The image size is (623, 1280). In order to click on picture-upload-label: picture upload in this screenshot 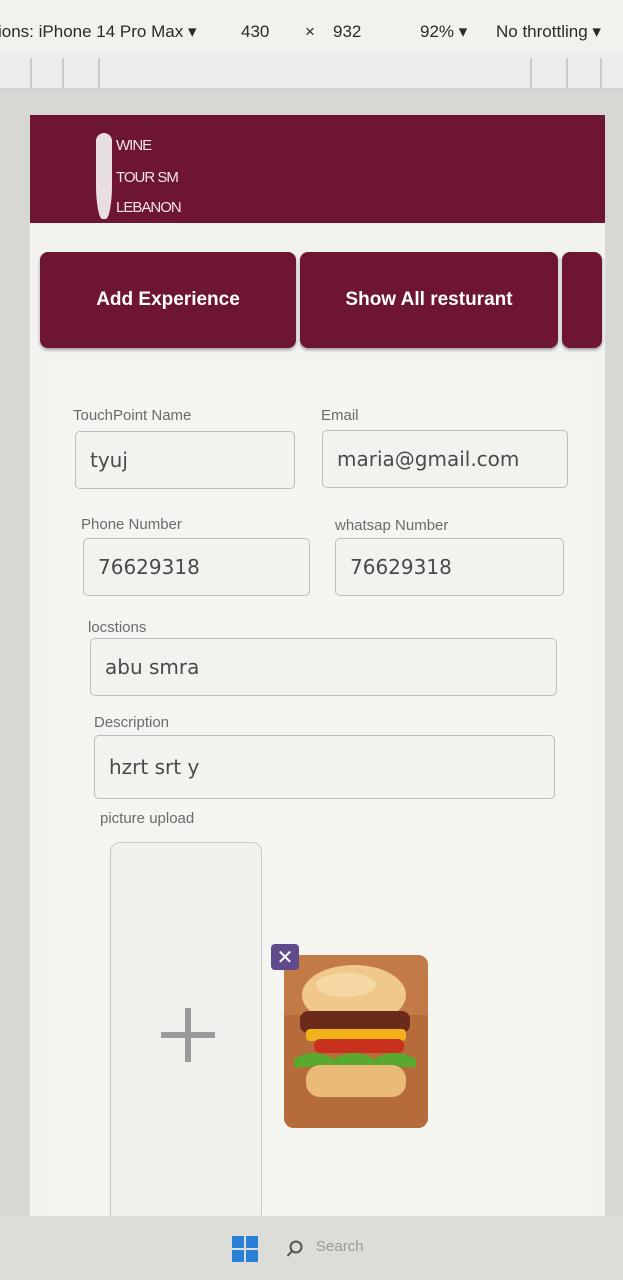, I will do `click(147, 818)`.